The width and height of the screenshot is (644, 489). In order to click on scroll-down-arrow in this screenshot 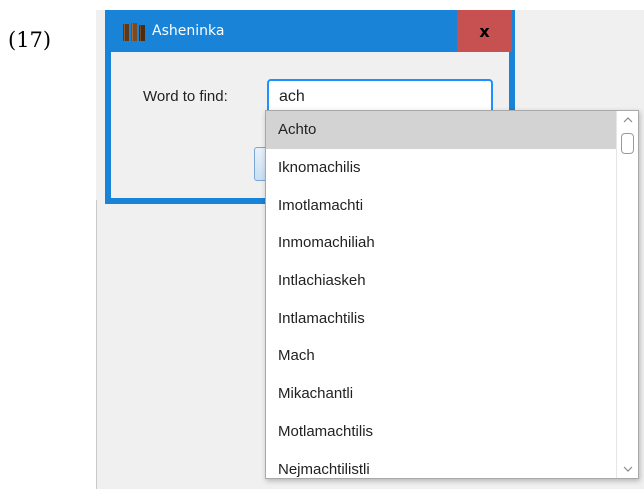, I will do `click(627, 469)`.